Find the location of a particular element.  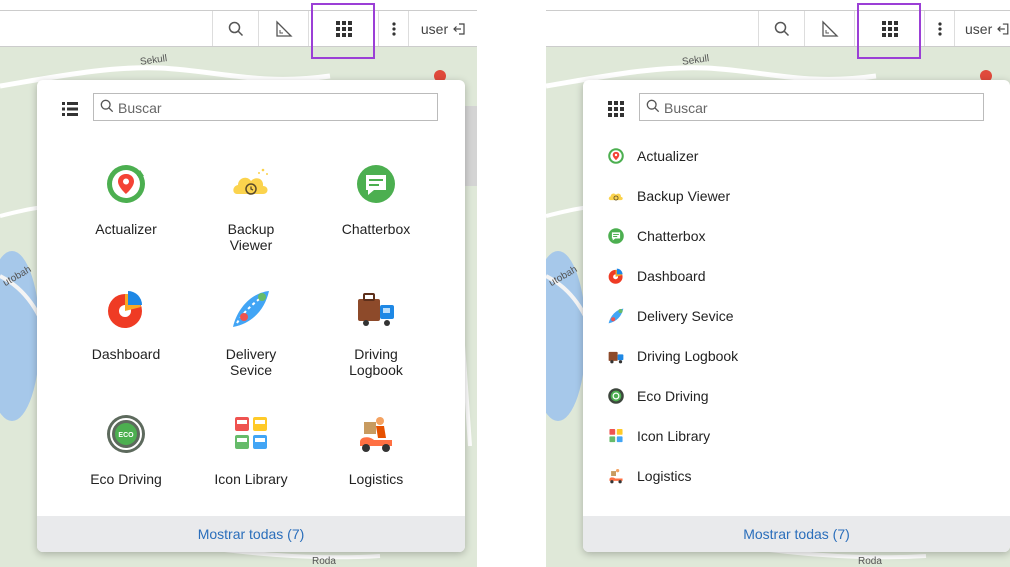

app-tile-dashboard: Dashboard is located at coordinates (126, 324).